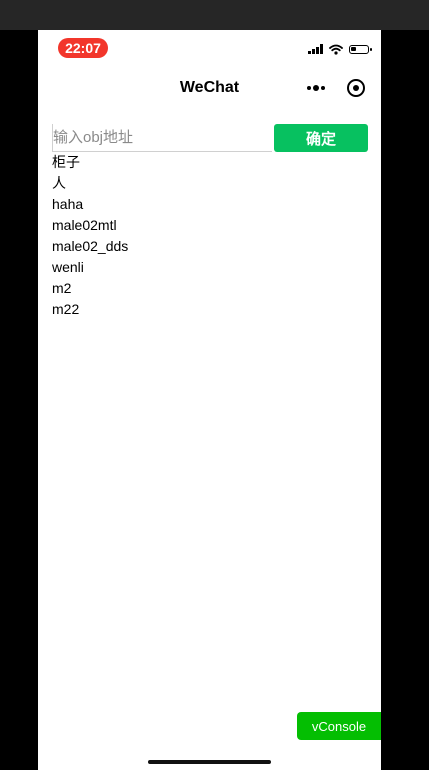 This screenshot has height=770, width=429. What do you see at coordinates (162, 138) in the screenshot?
I see `obj-address-input` at bounding box center [162, 138].